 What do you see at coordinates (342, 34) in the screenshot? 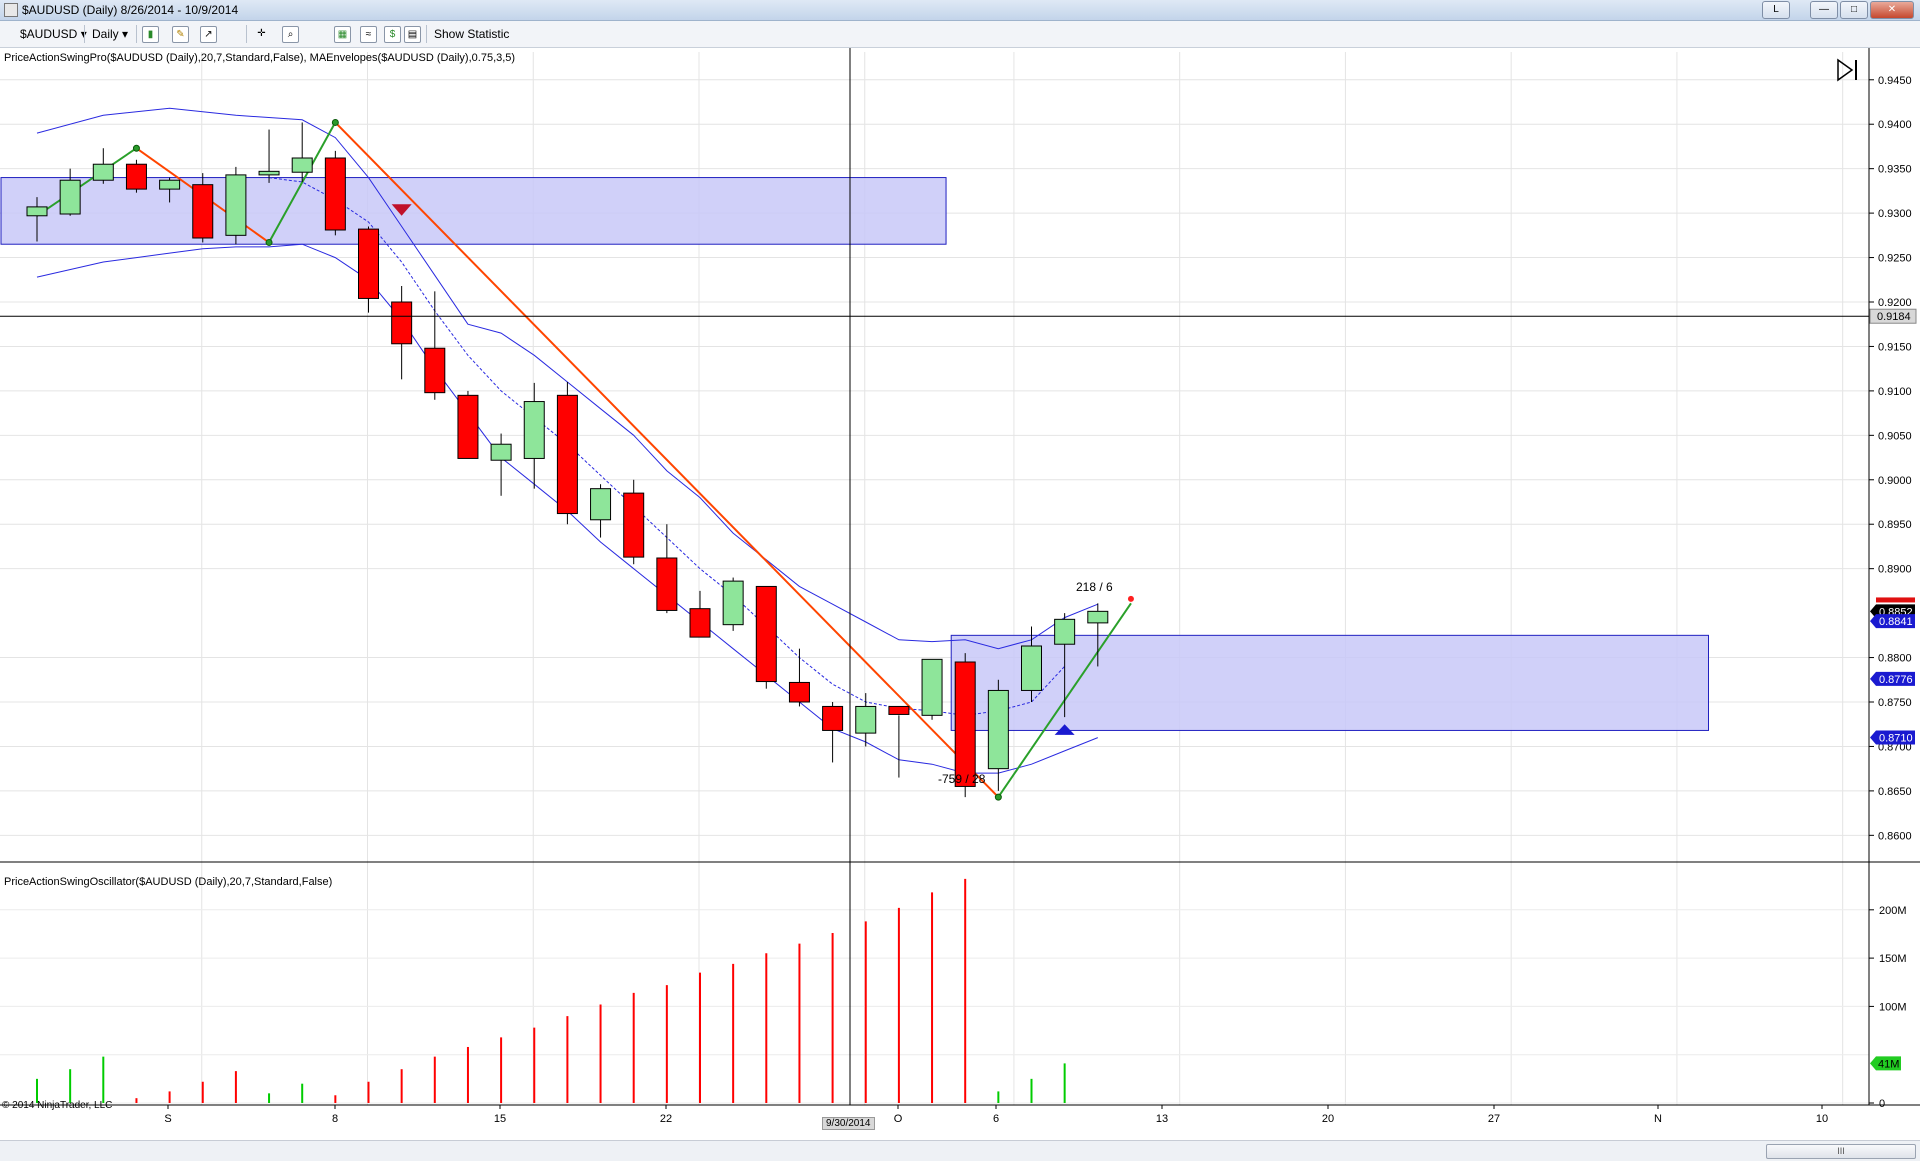
I see `indicators-icon: ▦` at bounding box center [342, 34].